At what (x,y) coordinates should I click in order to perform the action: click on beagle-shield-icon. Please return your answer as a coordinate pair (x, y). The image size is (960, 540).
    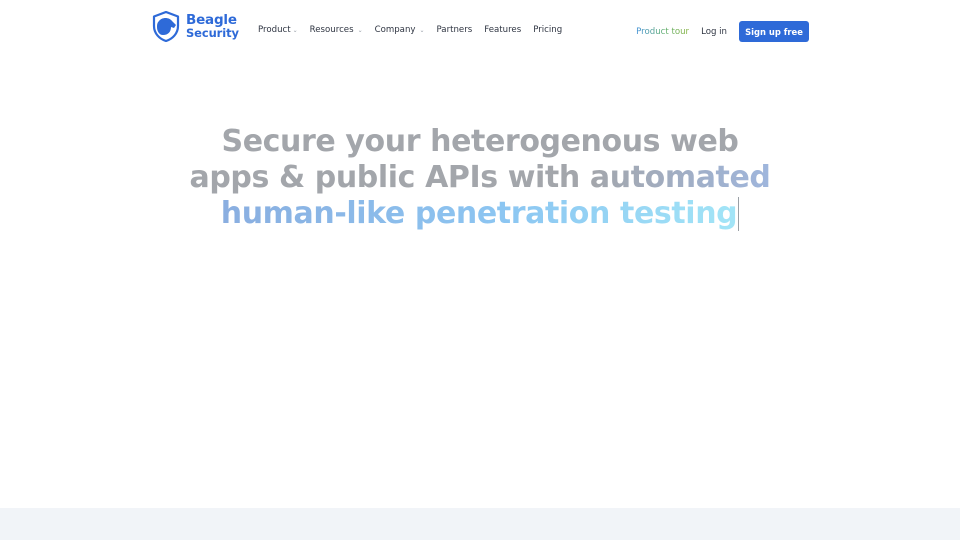
    Looking at the image, I should click on (166, 26).